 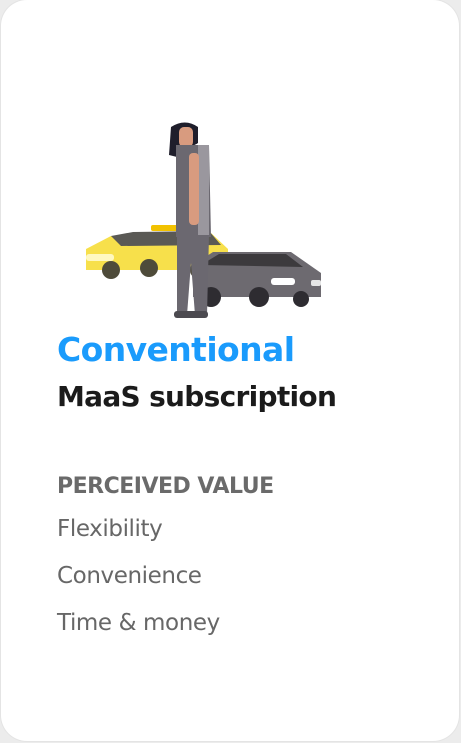 What do you see at coordinates (110, 529) in the screenshot?
I see `value-item-flexibility: Flexibility` at bounding box center [110, 529].